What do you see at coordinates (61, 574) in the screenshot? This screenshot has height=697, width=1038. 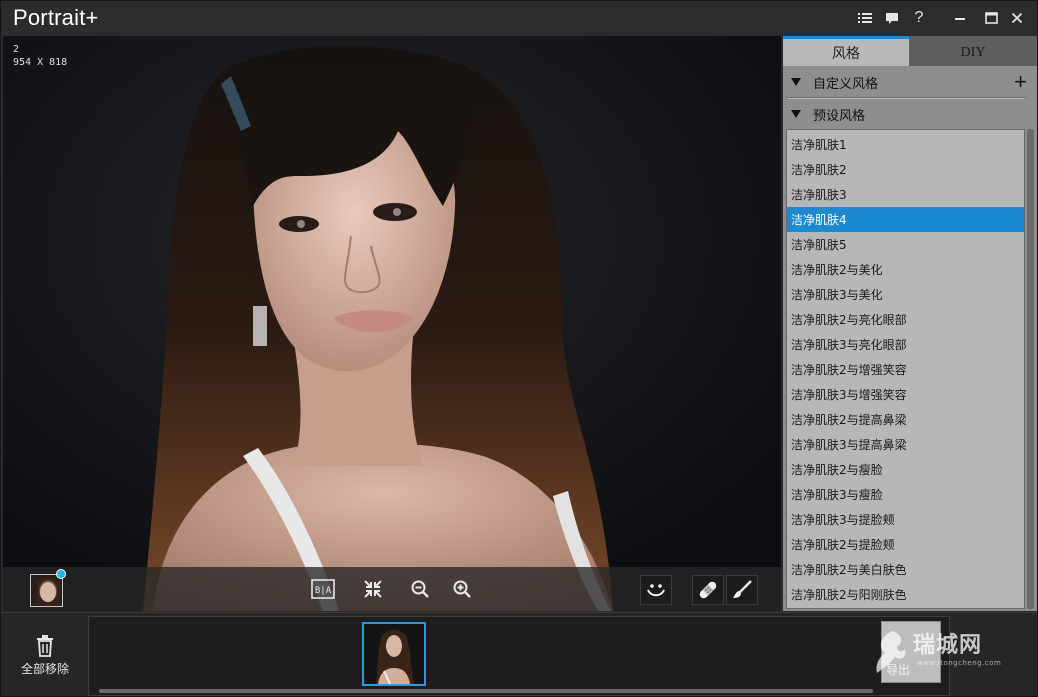 I see `status-dot` at bounding box center [61, 574].